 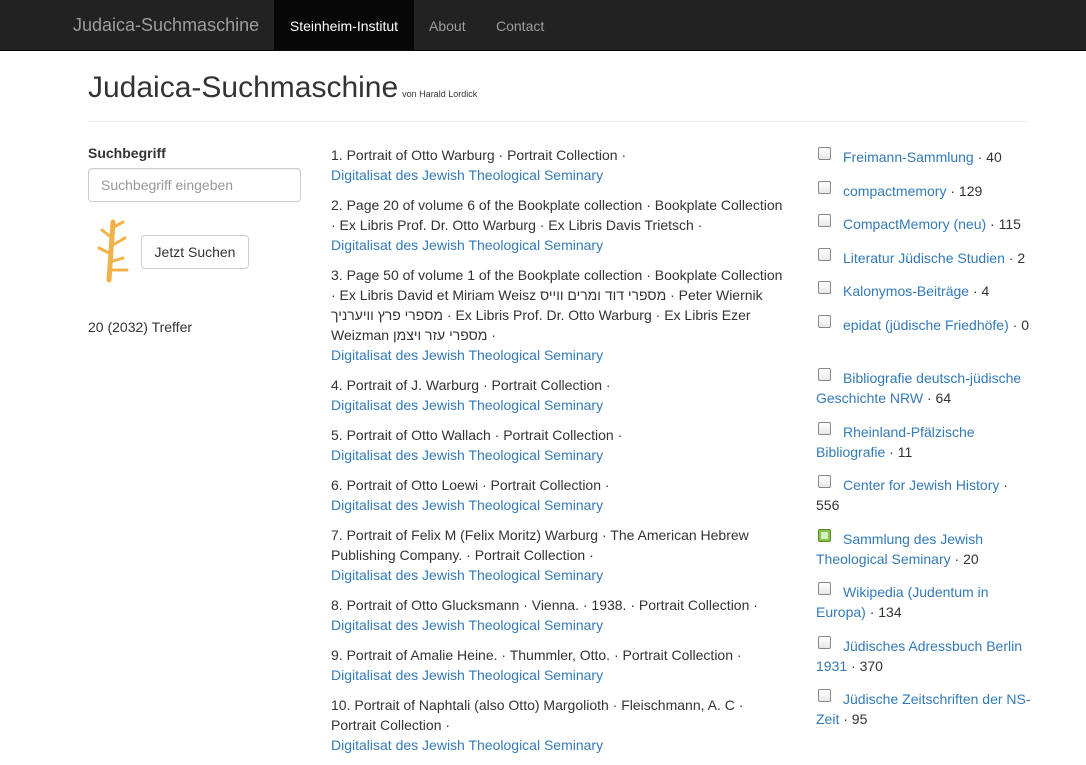 I want to click on facet-item: Center for Jewish History · 556, so click(x=923, y=495).